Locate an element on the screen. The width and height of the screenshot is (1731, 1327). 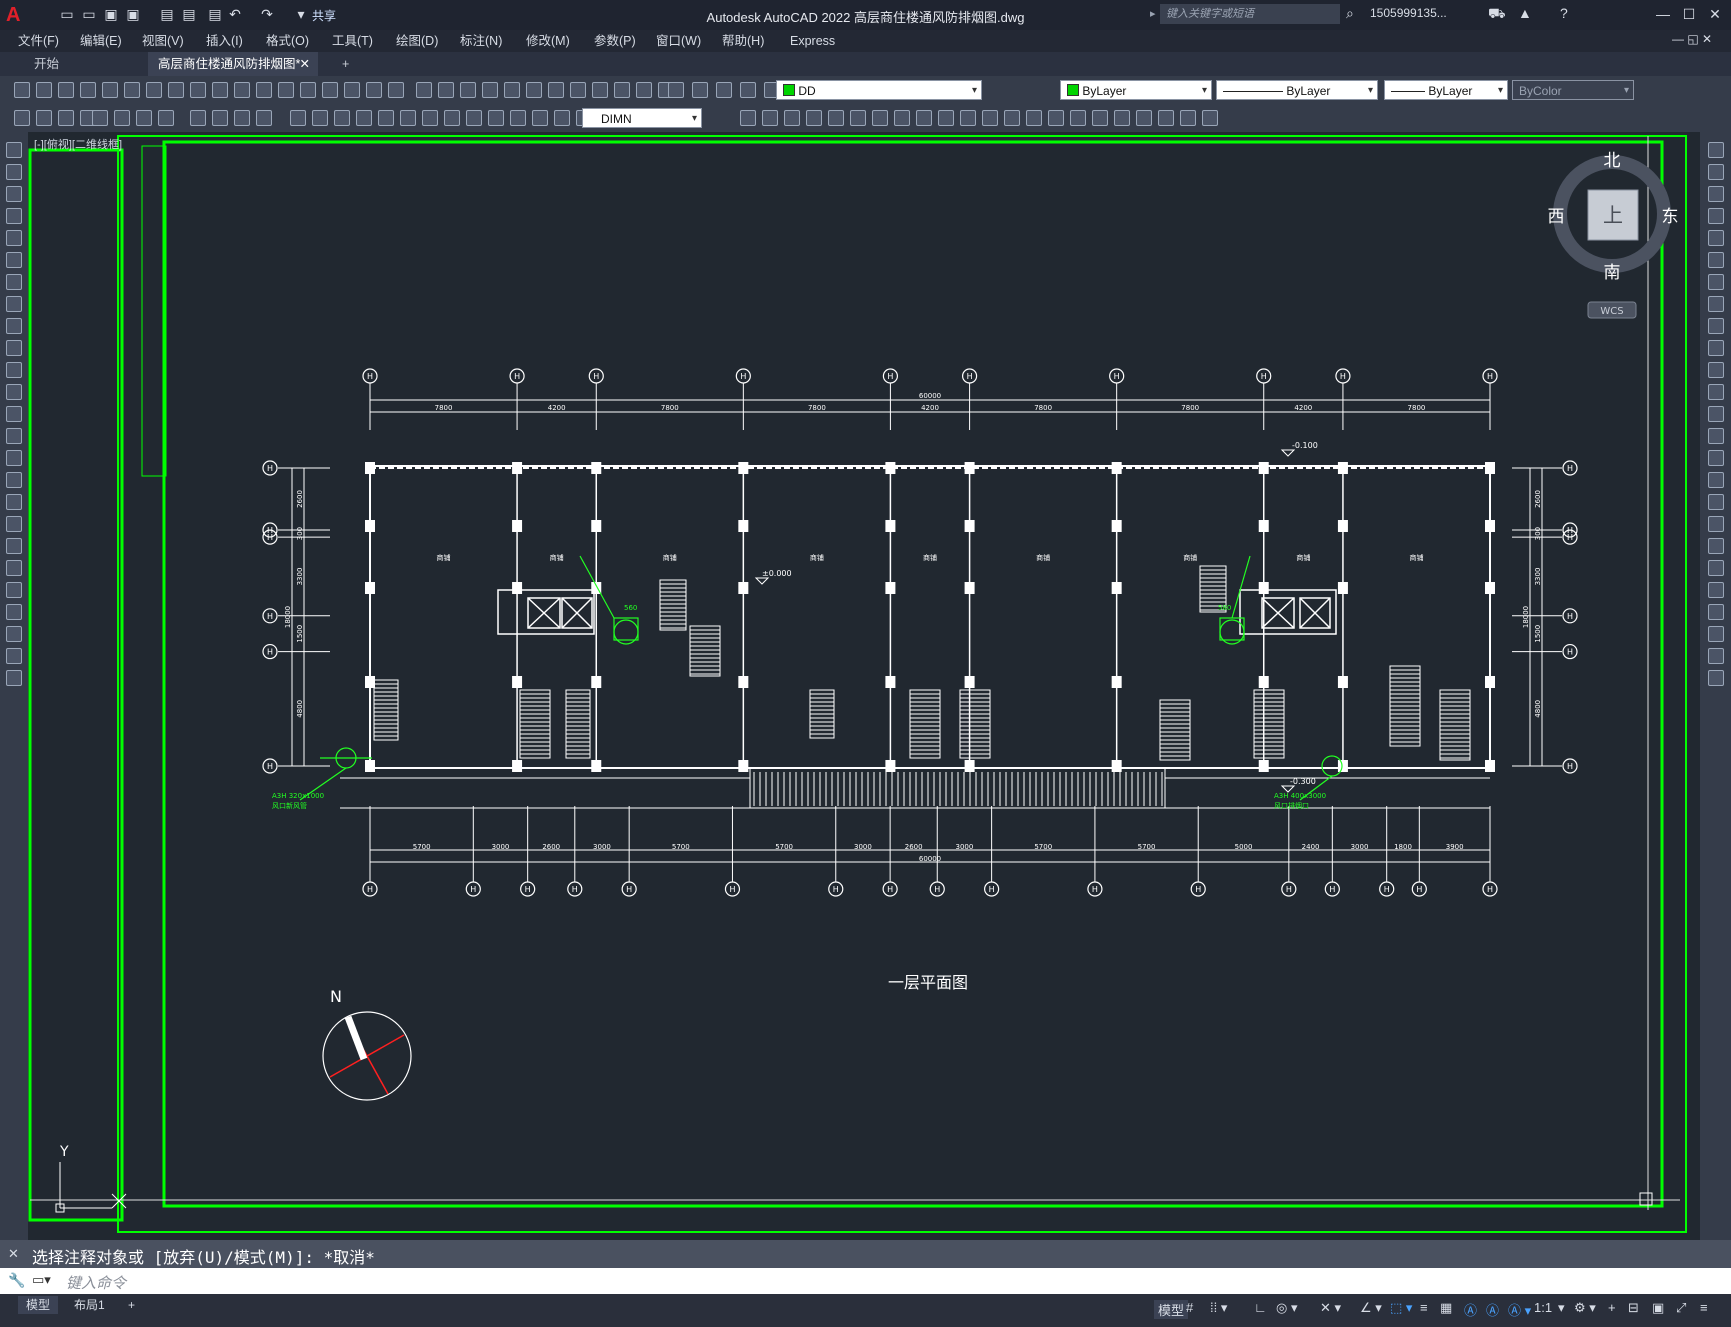
wrench-icon: 🔧 is located at coordinates (16, 1280).